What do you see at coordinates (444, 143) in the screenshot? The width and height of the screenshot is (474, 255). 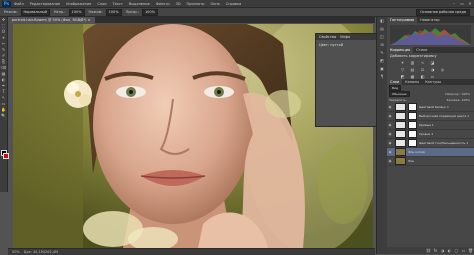 I see `layer-name: Цветовой тон/Насыщенность 1` at bounding box center [444, 143].